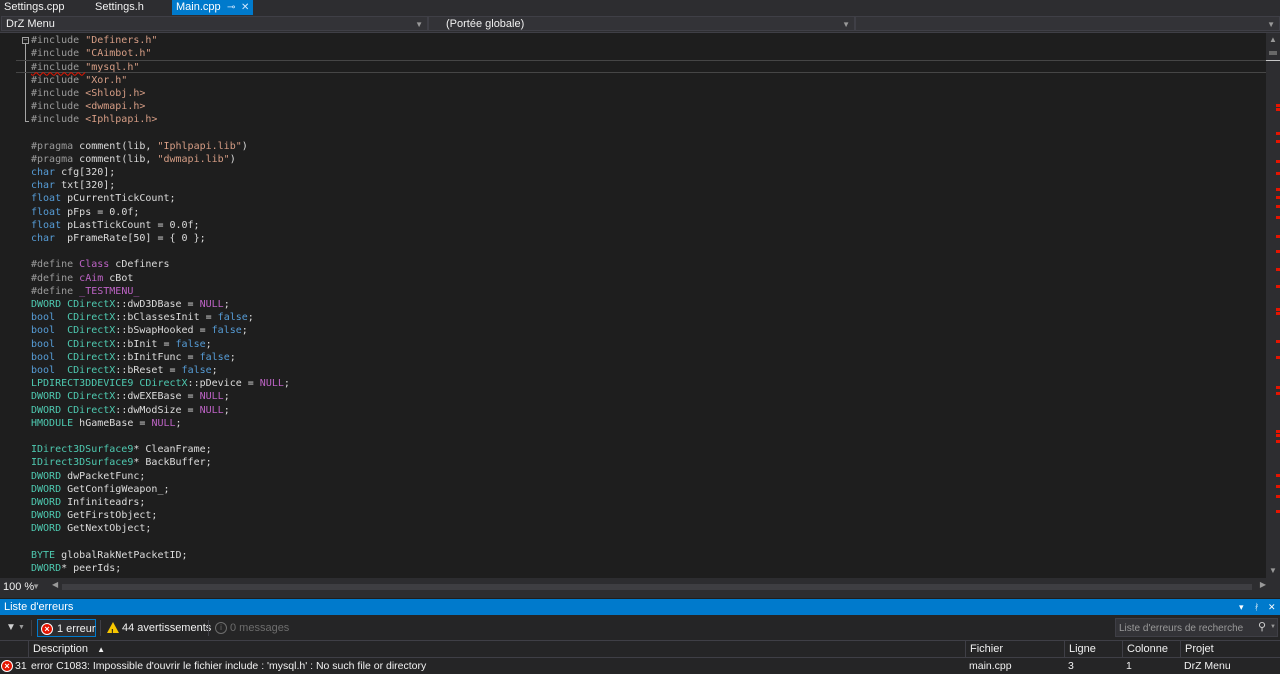 This screenshot has height=674, width=1280. I want to click on code-line: #define Class cDefiners, so click(100, 264).